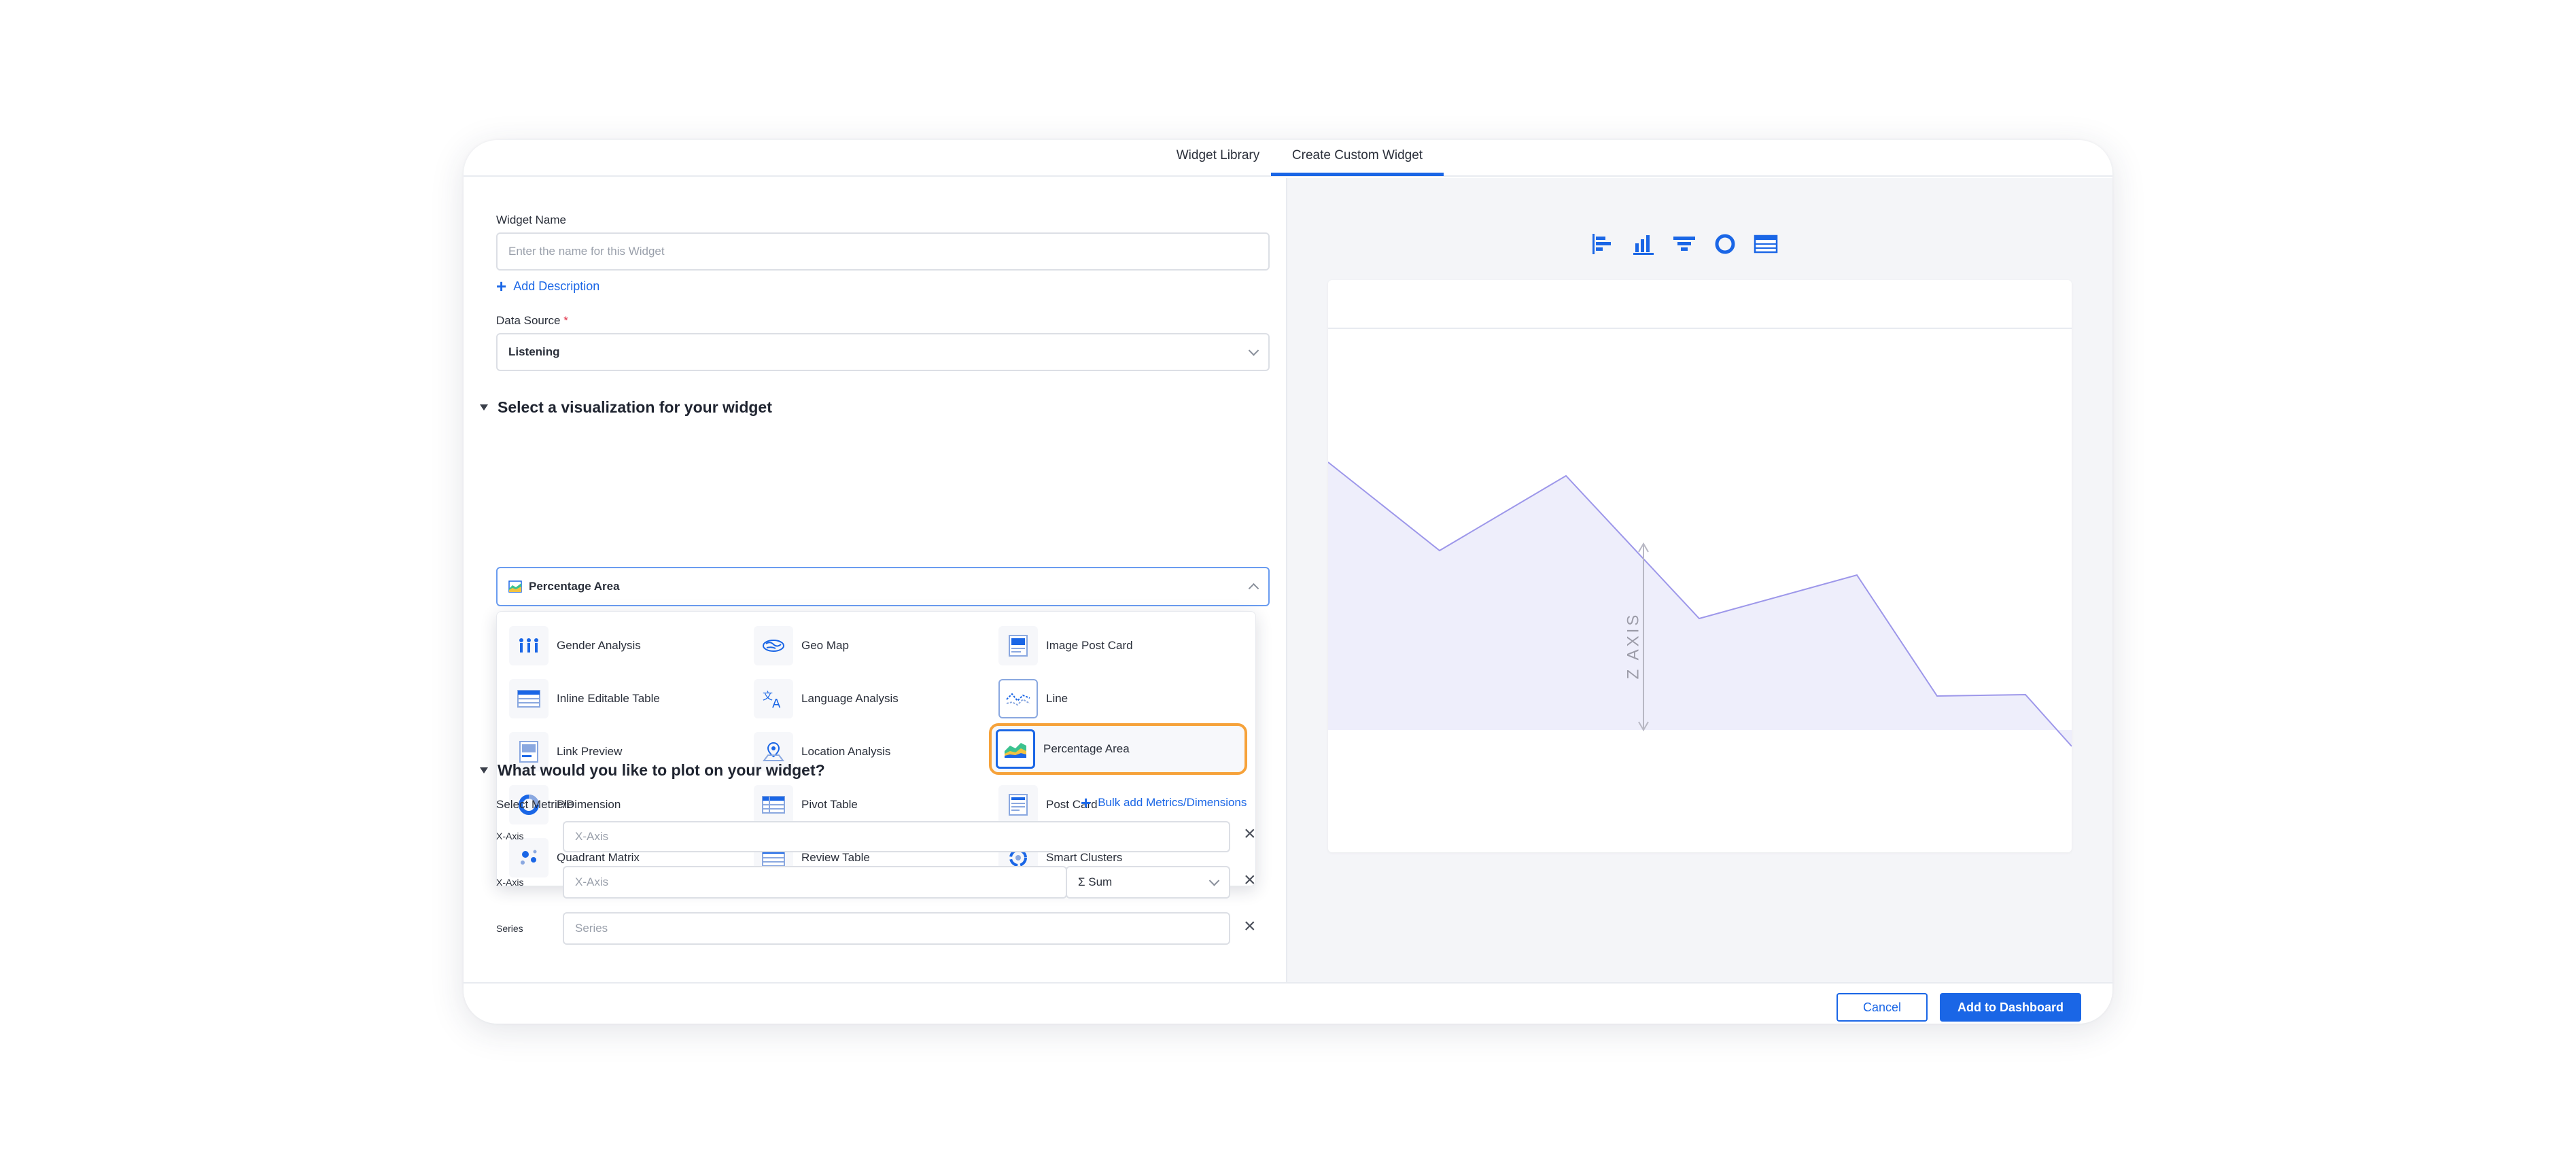  Describe the element at coordinates (773, 645) in the screenshot. I see `geo-map-icon` at that location.